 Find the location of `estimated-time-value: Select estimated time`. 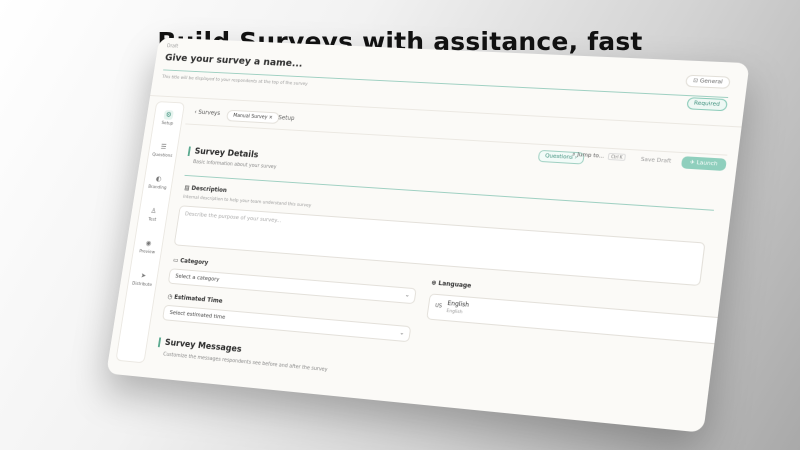

estimated-time-value: Select estimated time is located at coordinates (197, 315).